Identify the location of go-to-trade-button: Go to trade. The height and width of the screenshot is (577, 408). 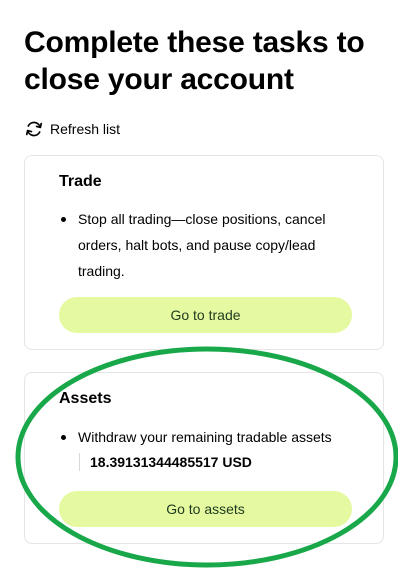
(205, 315).